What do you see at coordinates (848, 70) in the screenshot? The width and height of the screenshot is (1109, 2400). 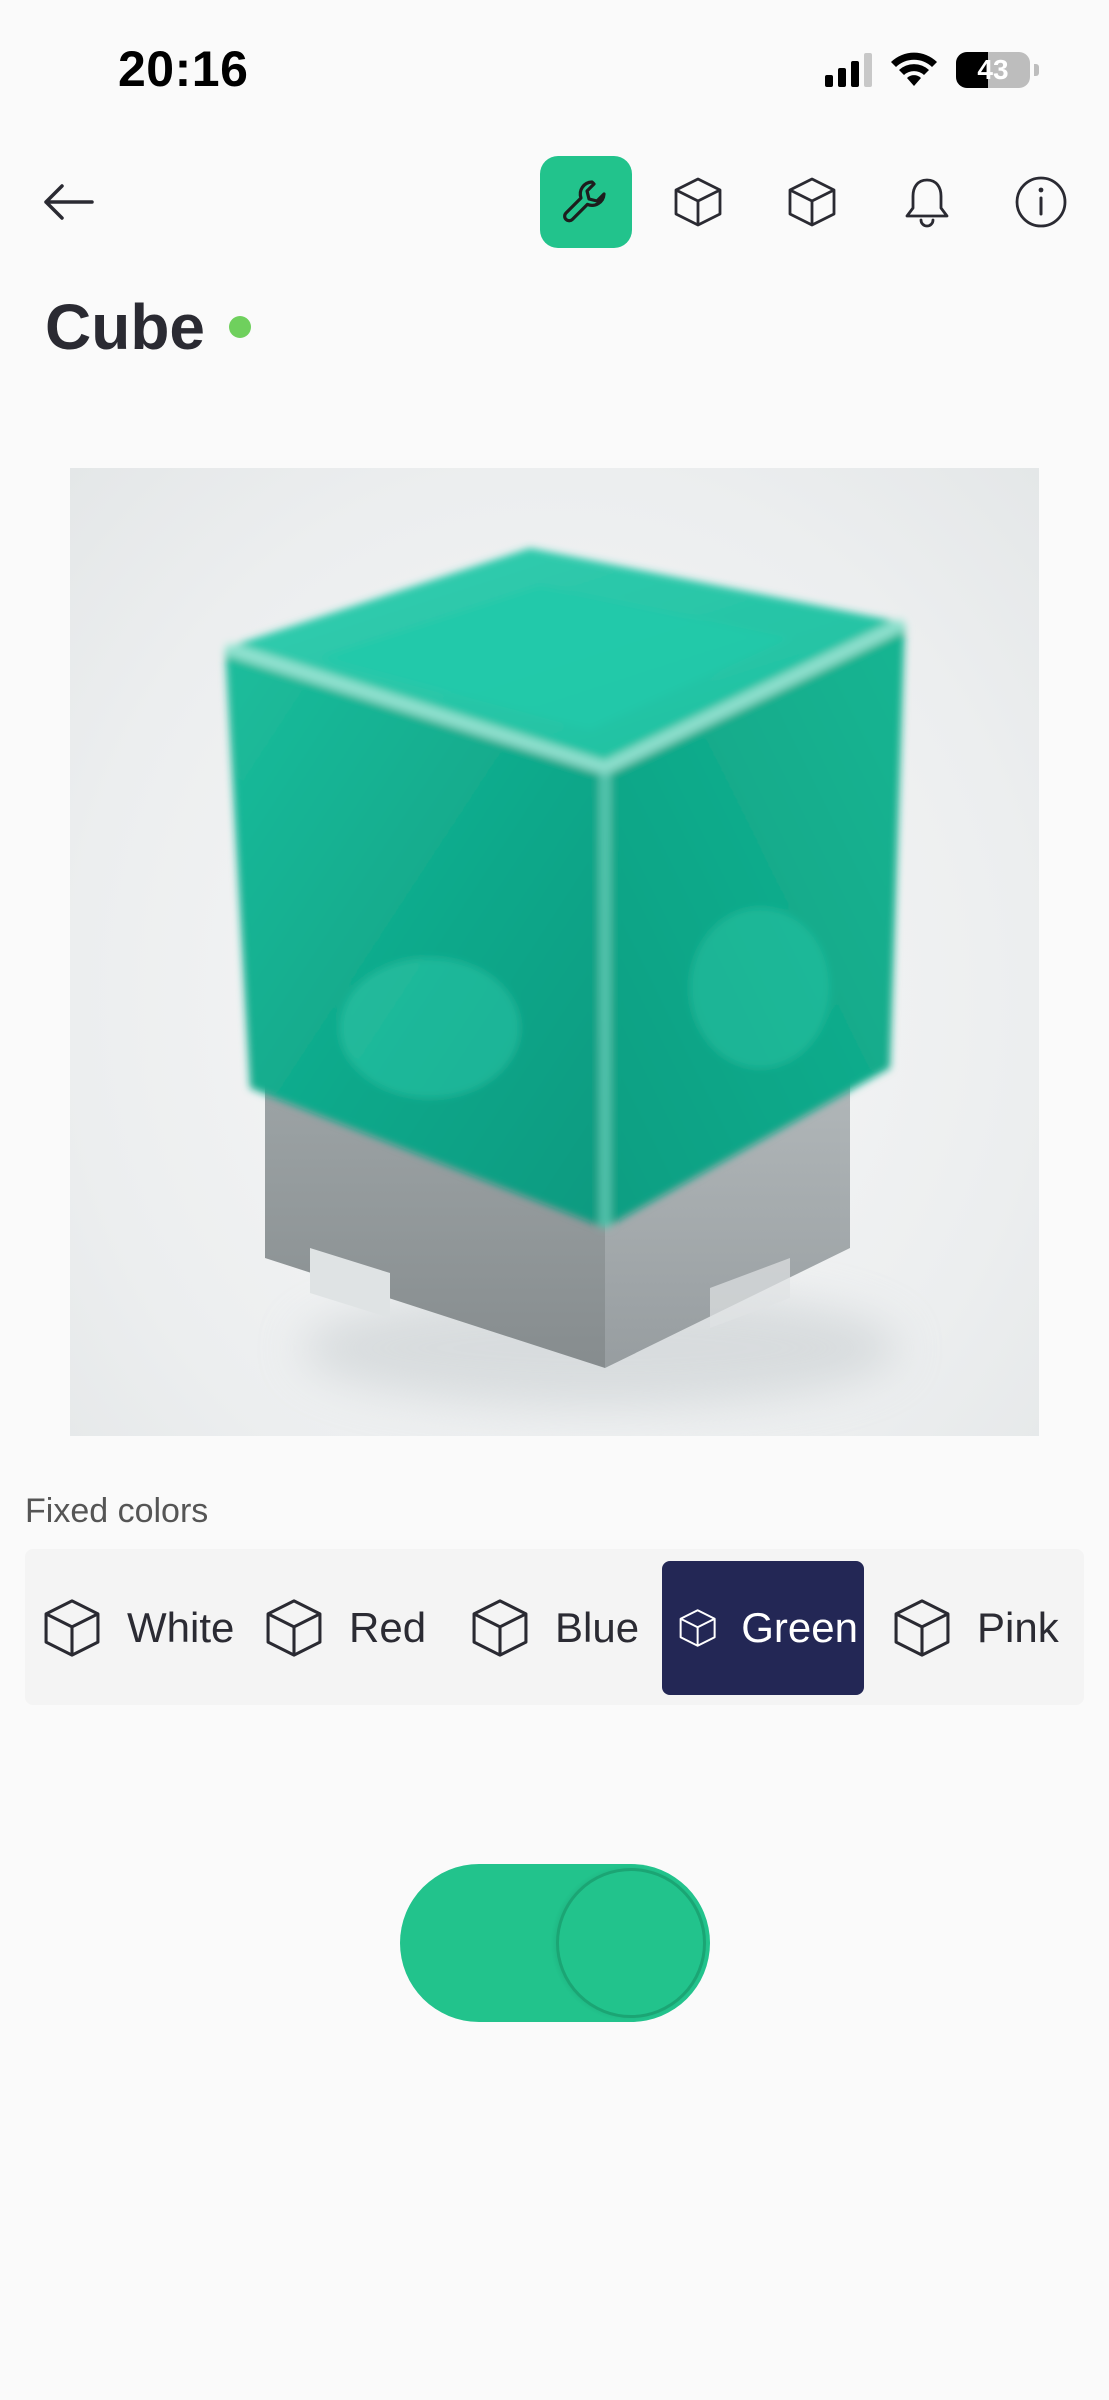 I see `cellular-signal-icon` at bounding box center [848, 70].